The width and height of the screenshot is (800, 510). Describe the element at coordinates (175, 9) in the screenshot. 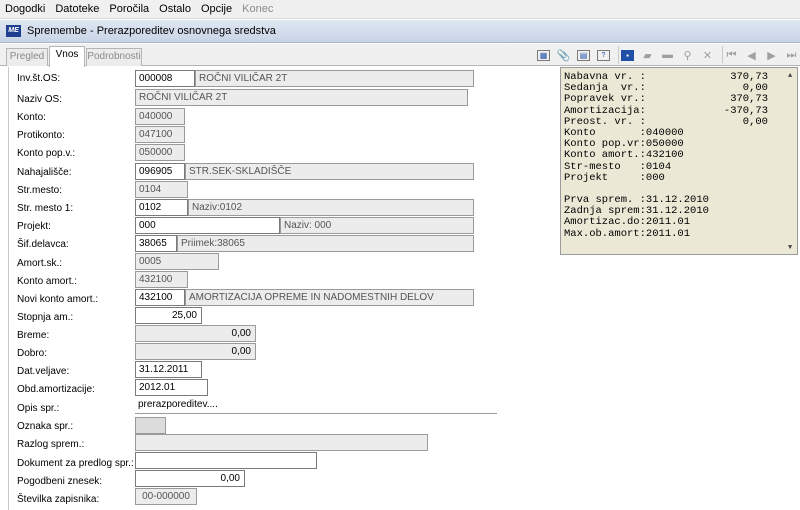

I see `menu-ostalo: Ostalo` at that location.